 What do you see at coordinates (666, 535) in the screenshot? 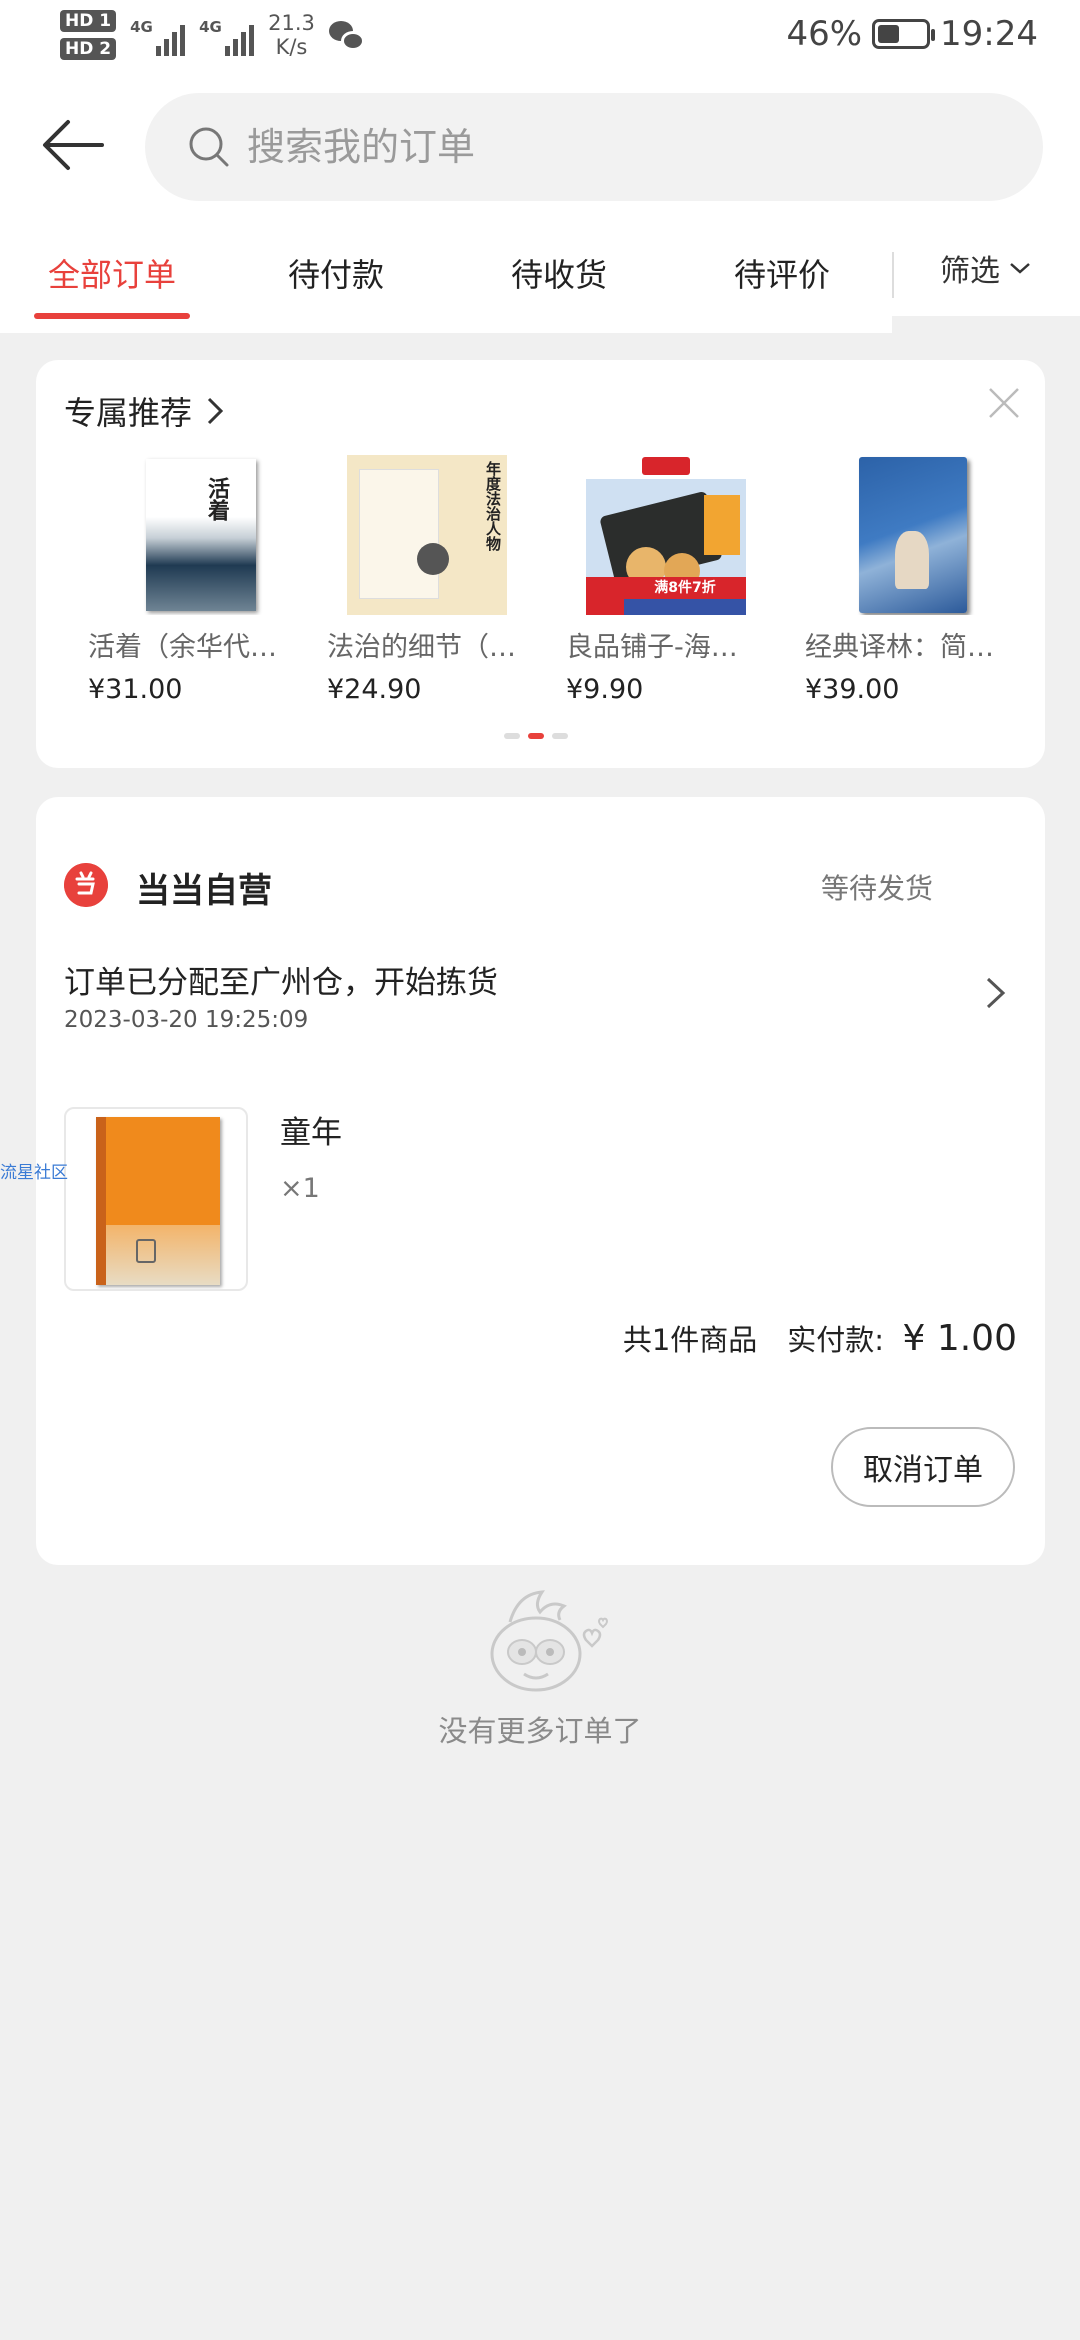
I see `product-image: 满8件7折` at bounding box center [666, 535].